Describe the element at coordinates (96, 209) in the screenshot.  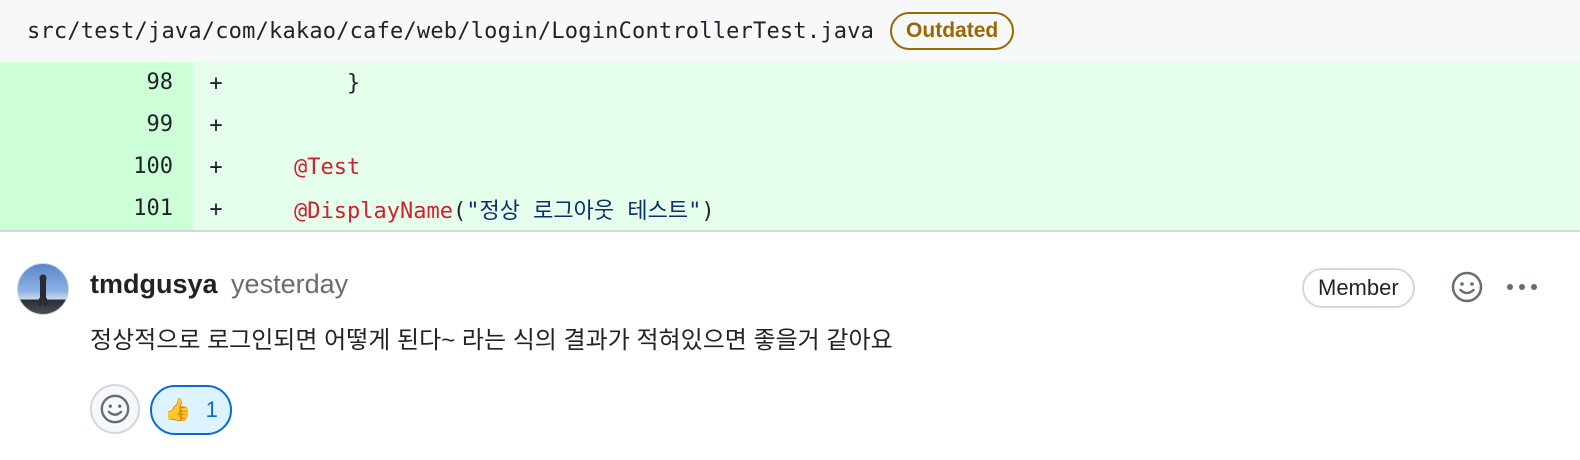
I see `line-number: 101` at that location.